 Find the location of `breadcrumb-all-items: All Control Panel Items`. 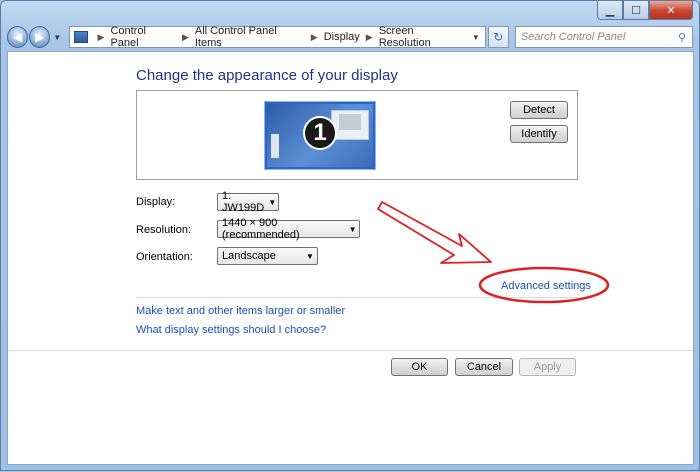

breadcrumb-all-items: All Control Panel Items is located at coordinates (250, 37).